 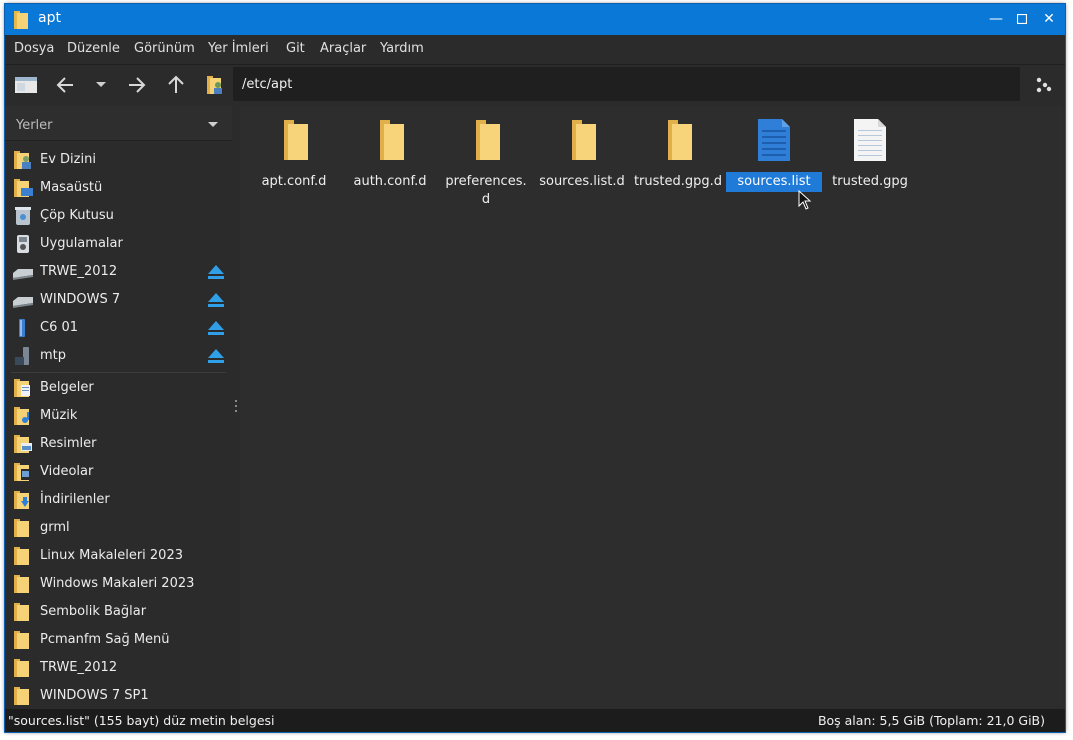 I want to click on sidebar-item-device-mtp: mtp, so click(x=118, y=356).